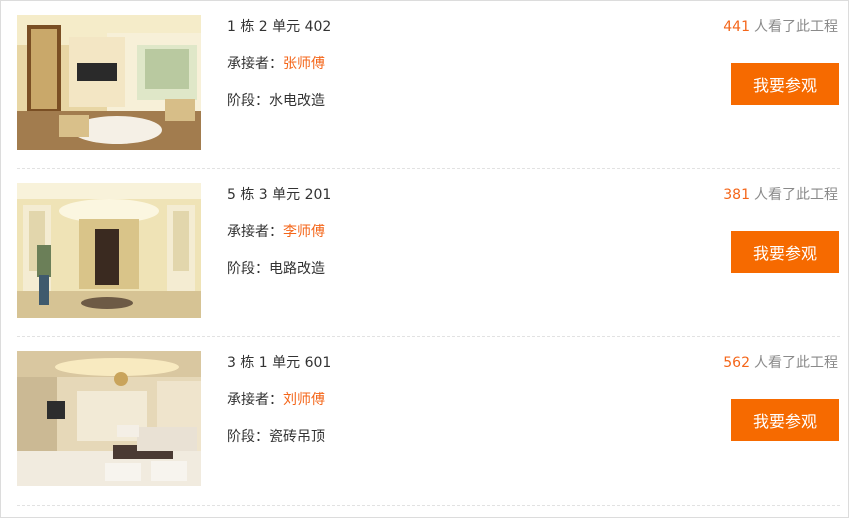 The image size is (849, 518). I want to click on stage-row: 阶段：瓷砖吊顶, so click(276, 436).